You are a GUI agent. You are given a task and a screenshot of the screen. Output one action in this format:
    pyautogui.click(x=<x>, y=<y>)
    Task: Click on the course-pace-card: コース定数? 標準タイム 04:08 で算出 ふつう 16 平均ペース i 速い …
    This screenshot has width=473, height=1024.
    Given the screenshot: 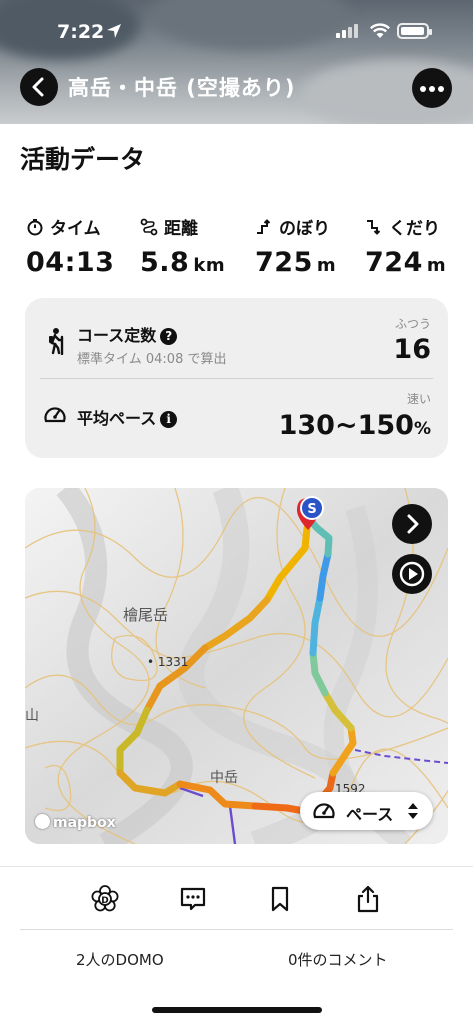 What is the action you would take?
    pyautogui.click(x=236, y=378)
    